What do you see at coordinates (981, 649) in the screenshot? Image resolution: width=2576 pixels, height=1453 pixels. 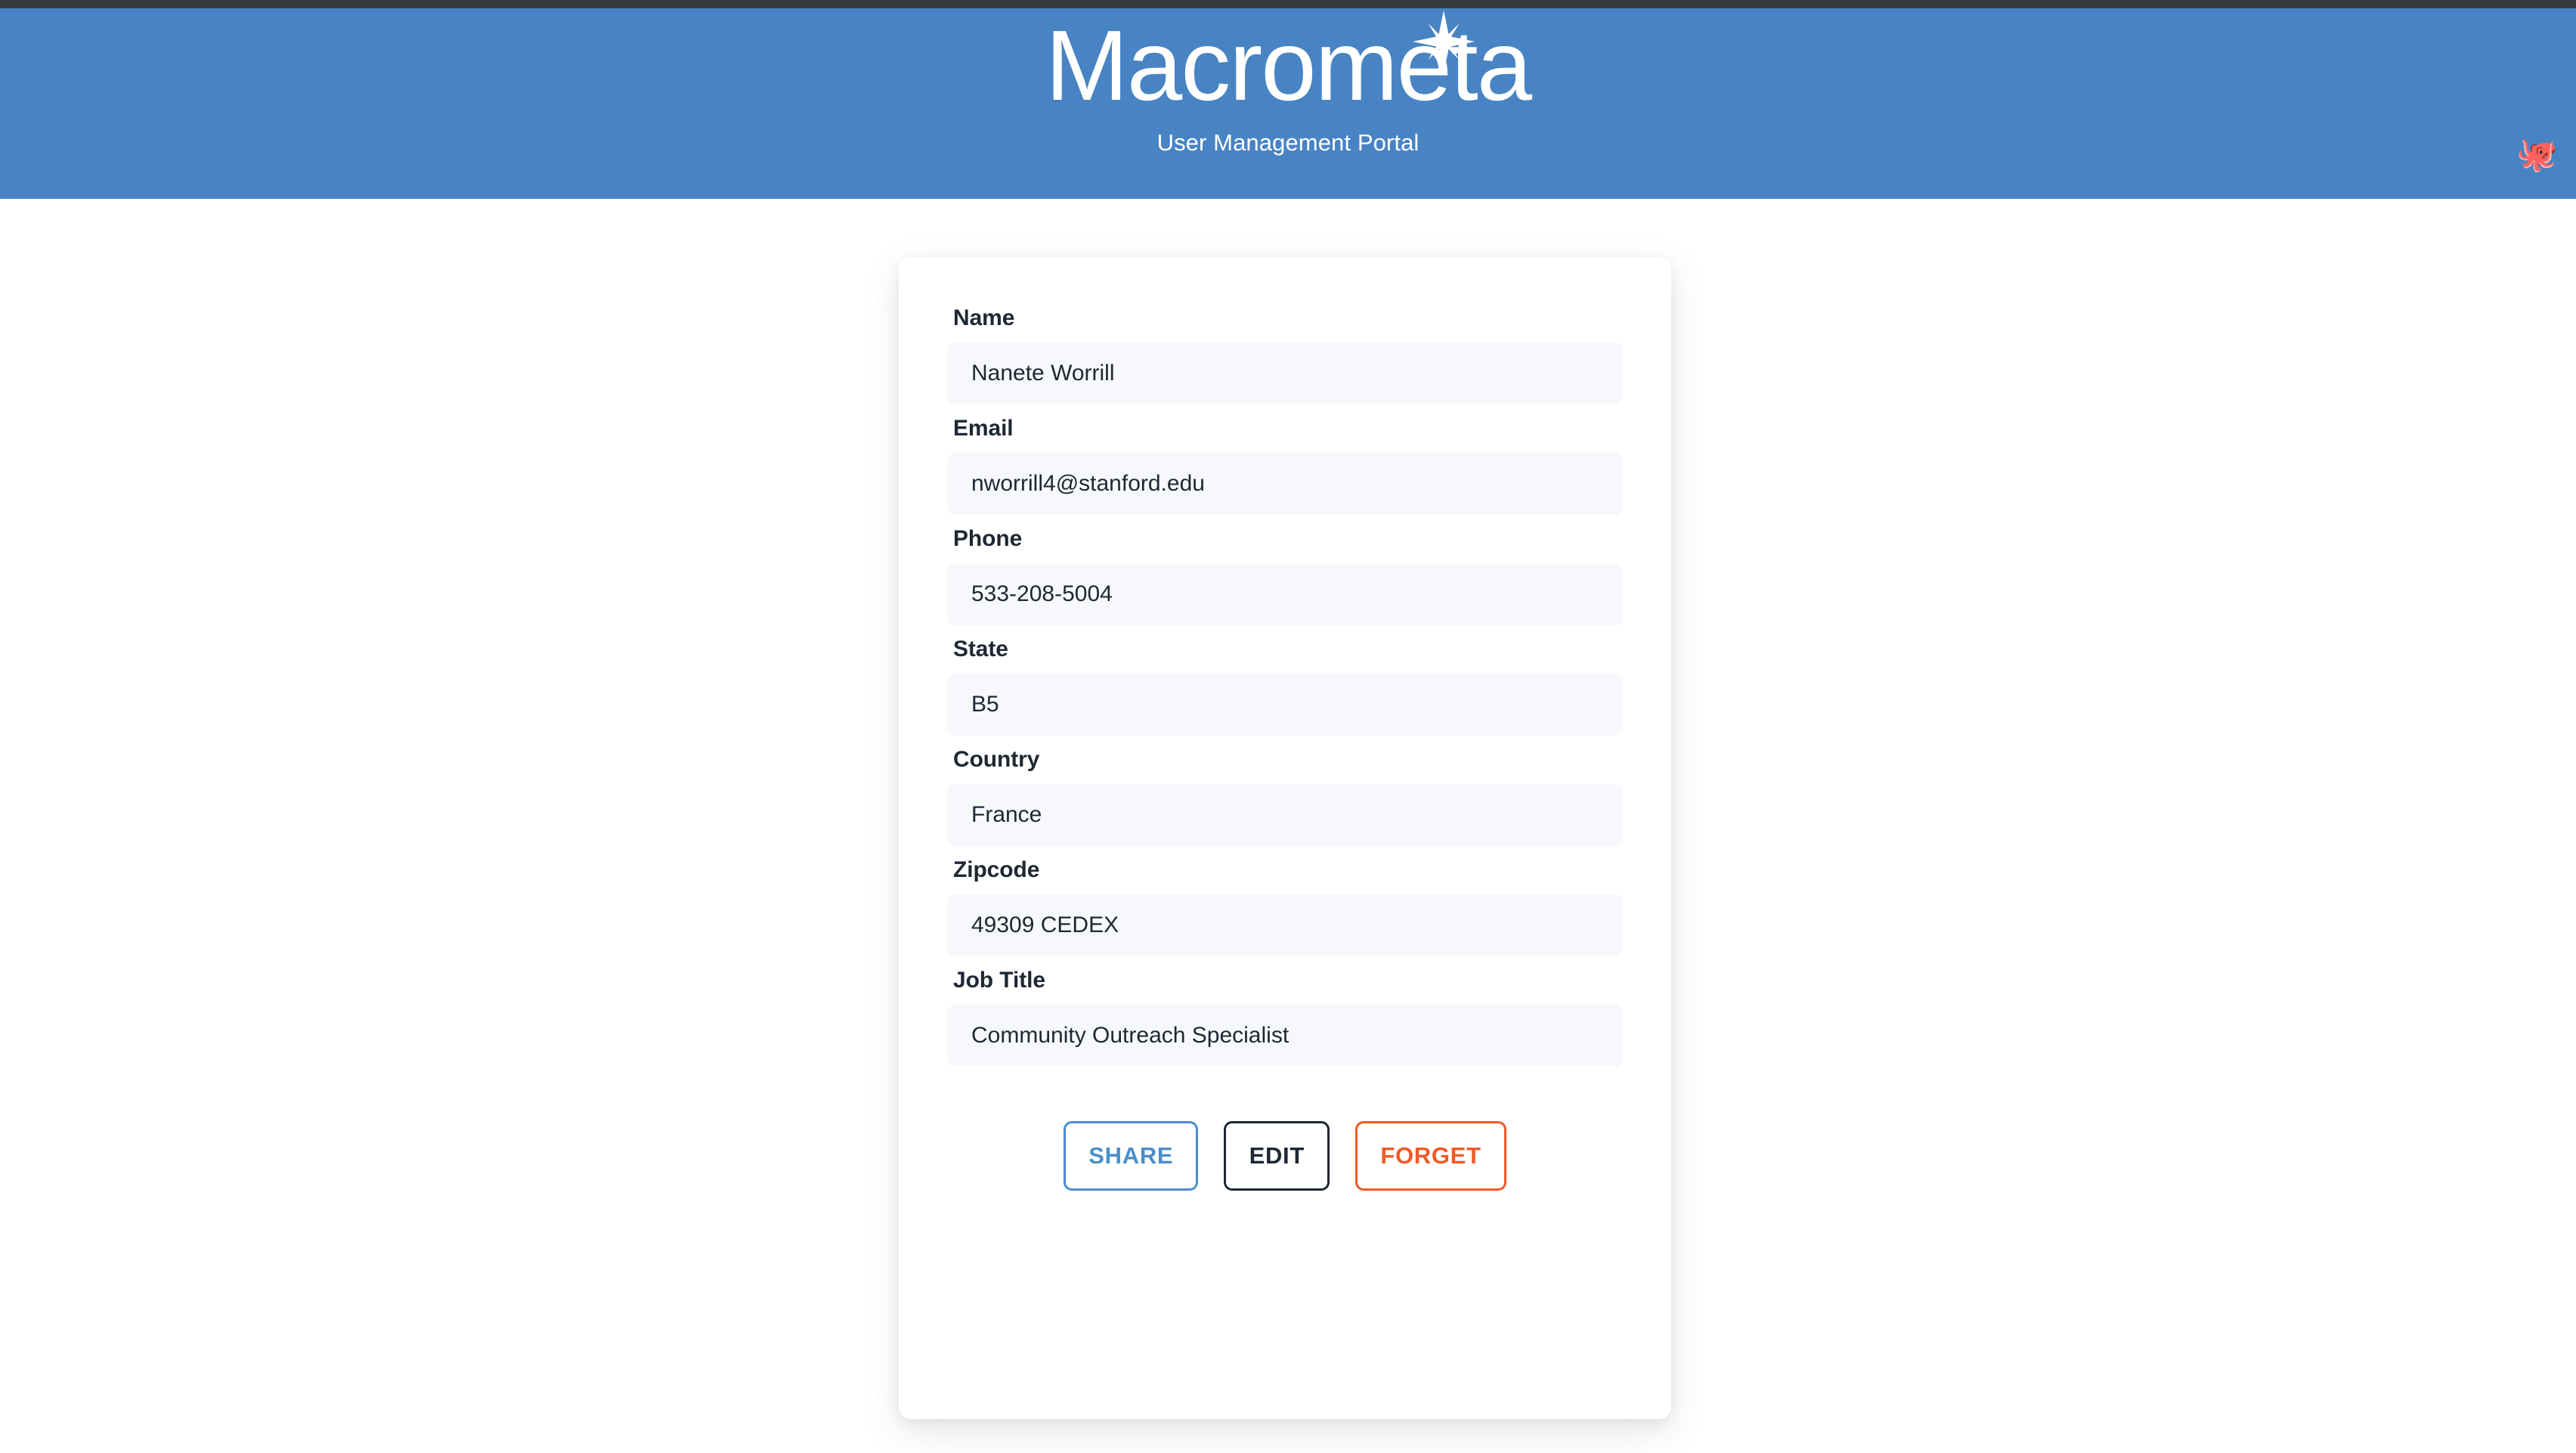 I see `label-state: State` at bounding box center [981, 649].